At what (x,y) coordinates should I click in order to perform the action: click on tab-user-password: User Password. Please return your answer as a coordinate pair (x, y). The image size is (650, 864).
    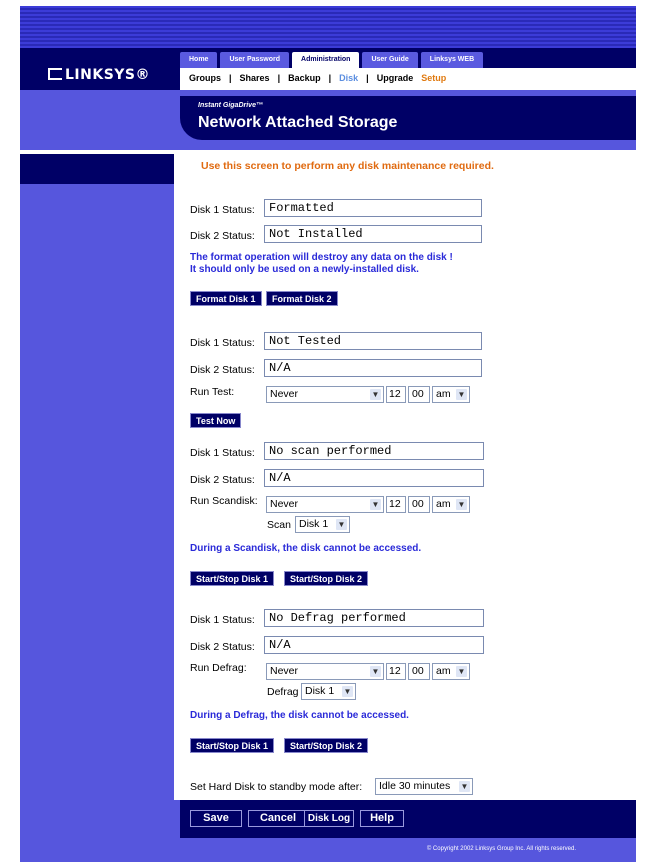
    Looking at the image, I should click on (255, 60).